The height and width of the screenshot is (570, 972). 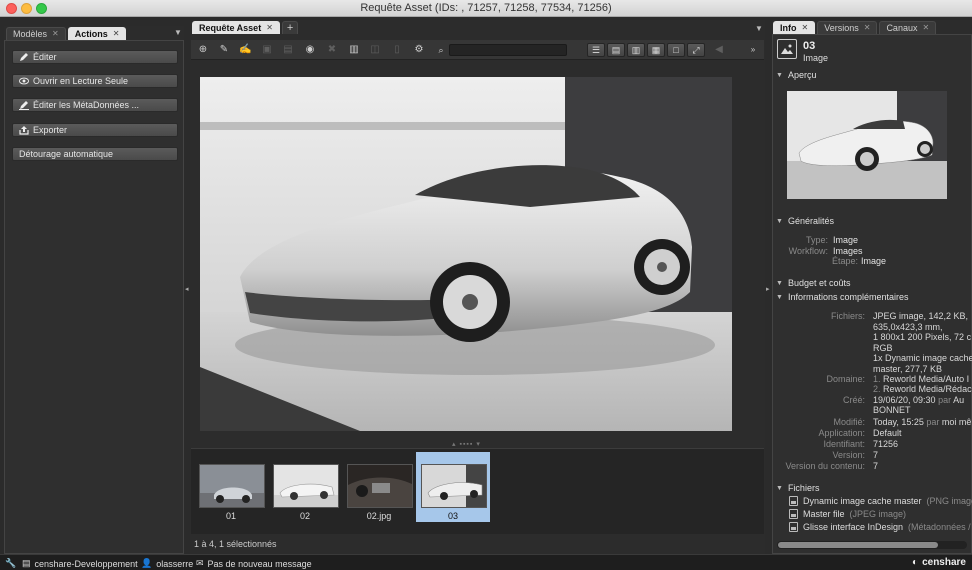 I want to click on section-apercu-header: ▼ Aperçu, so click(x=796, y=75).